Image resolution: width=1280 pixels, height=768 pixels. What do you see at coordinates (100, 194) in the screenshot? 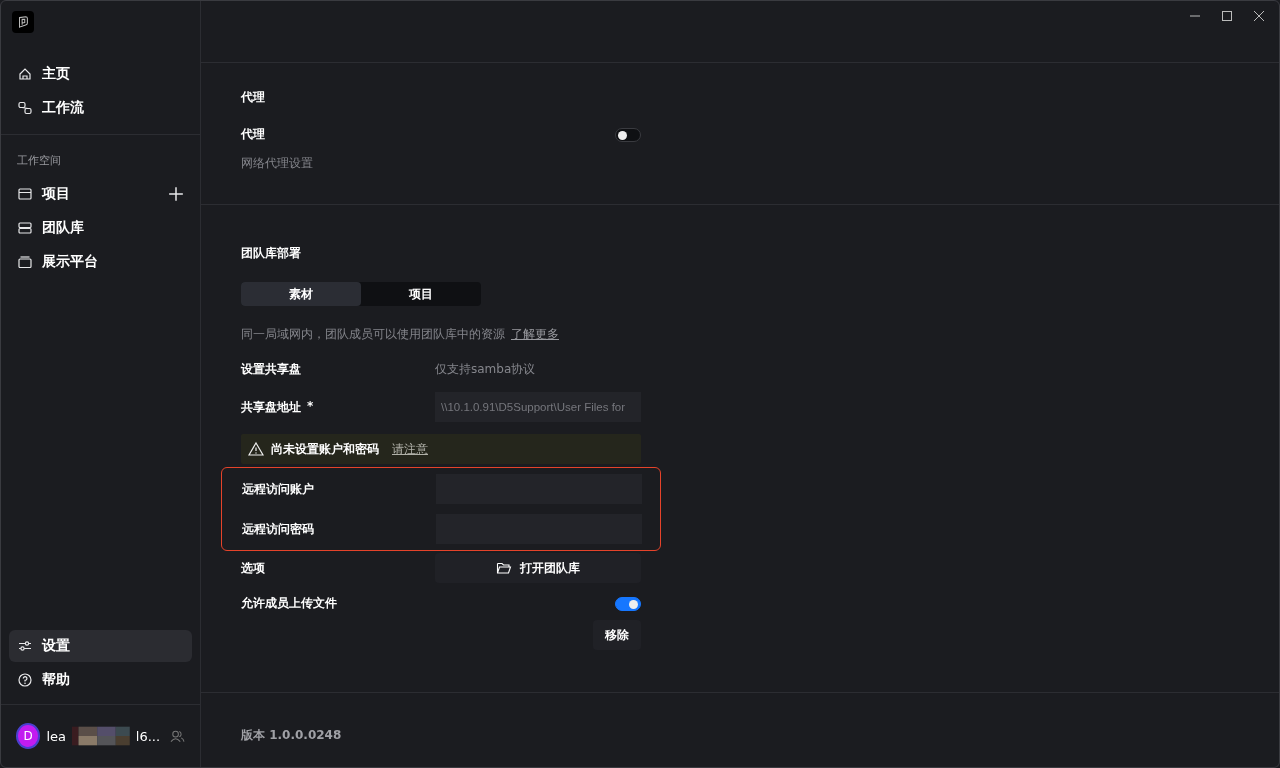
I see `sidebar-item: 项目` at bounding box center [100, 194].